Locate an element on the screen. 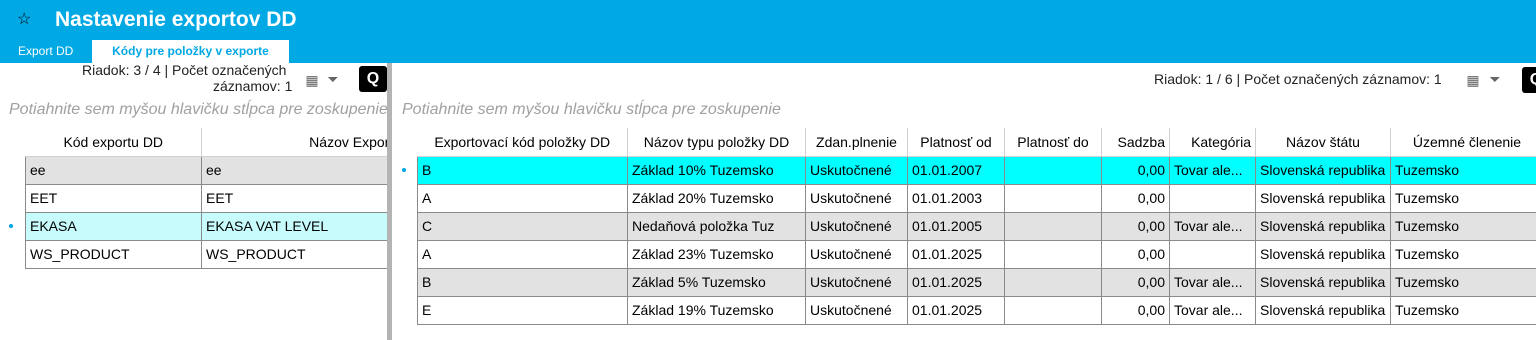  cell: Základ 19% Tuzemsko is located at coordinates (716, 310).